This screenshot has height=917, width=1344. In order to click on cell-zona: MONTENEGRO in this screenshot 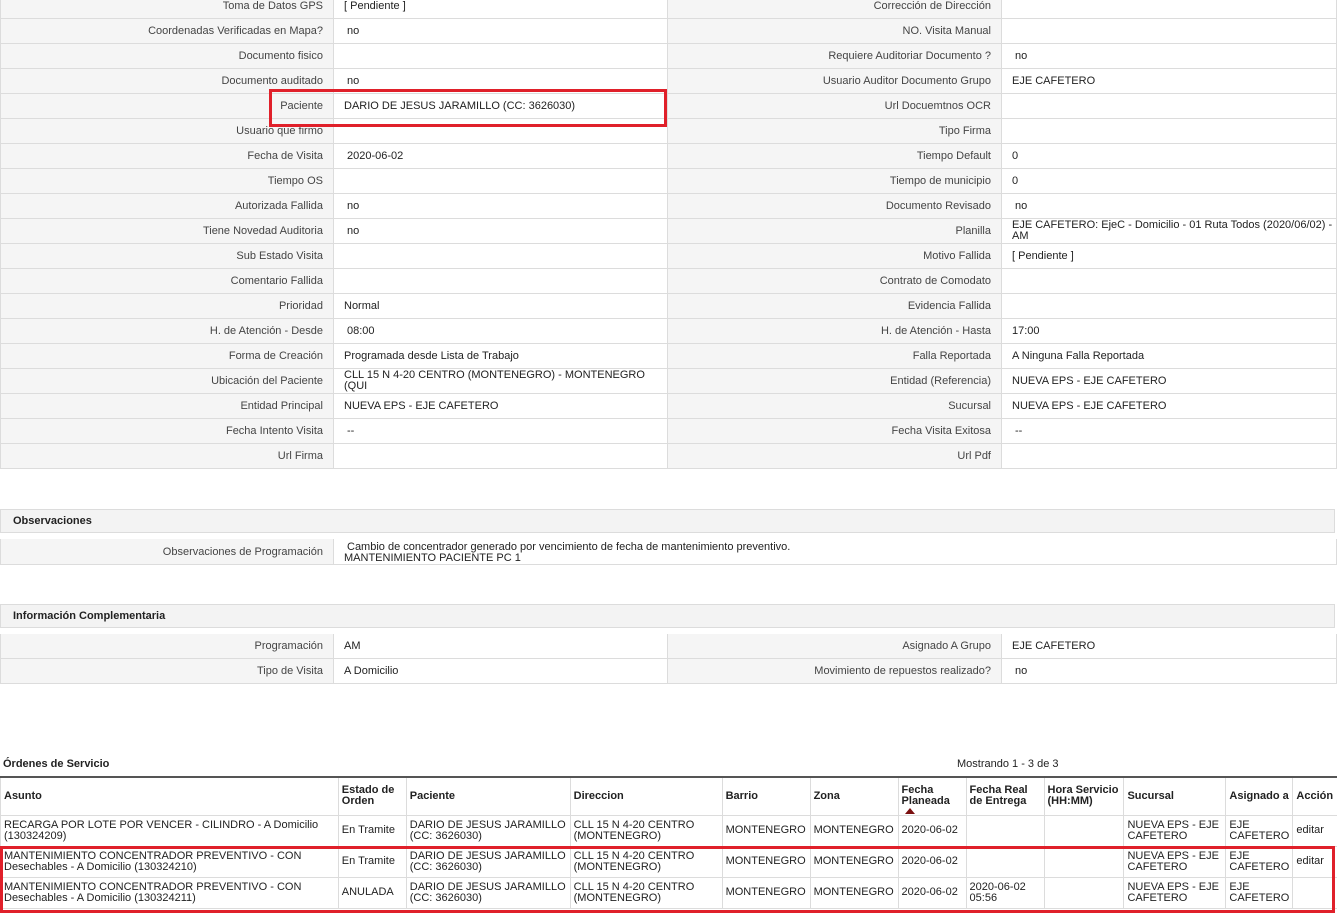, I will do `click(854, 893)`.